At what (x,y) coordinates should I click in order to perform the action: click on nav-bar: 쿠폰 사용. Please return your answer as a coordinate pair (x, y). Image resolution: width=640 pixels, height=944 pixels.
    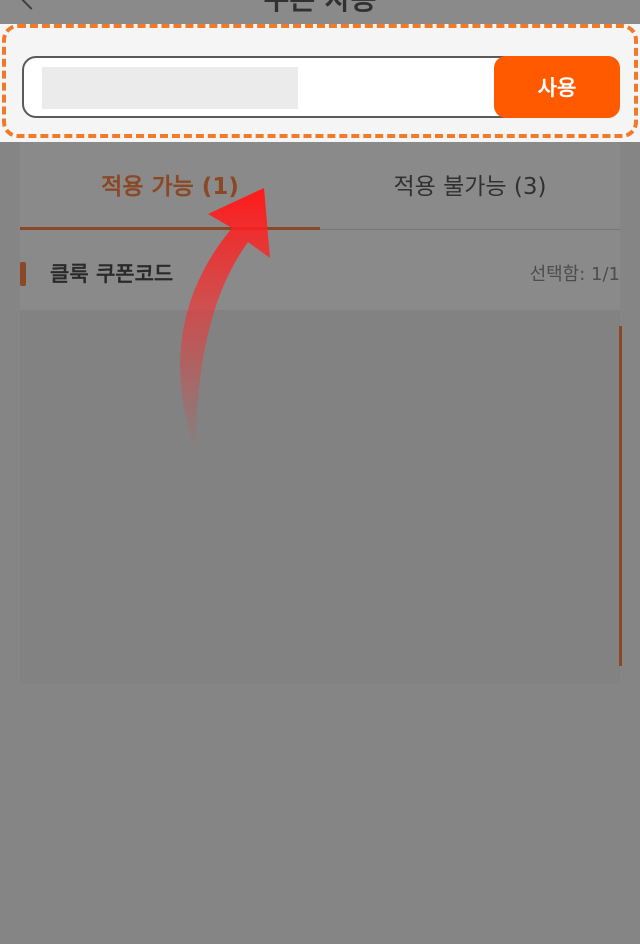
    Looking at the image, I should click on (320, 12).